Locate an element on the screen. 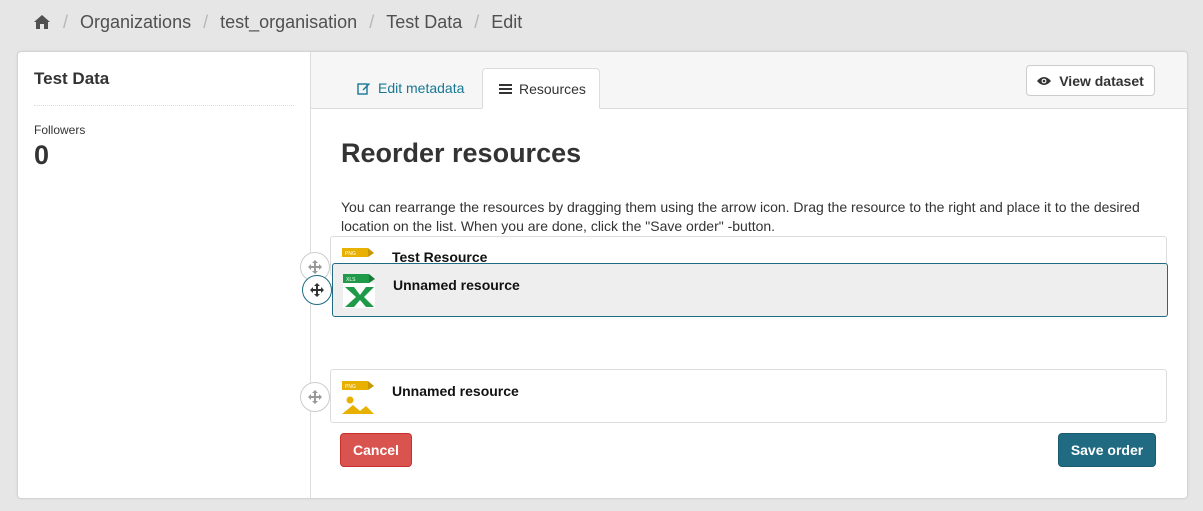  resource-item-dragging: XLS Unnamed resource is located at coordinates (750, 290).